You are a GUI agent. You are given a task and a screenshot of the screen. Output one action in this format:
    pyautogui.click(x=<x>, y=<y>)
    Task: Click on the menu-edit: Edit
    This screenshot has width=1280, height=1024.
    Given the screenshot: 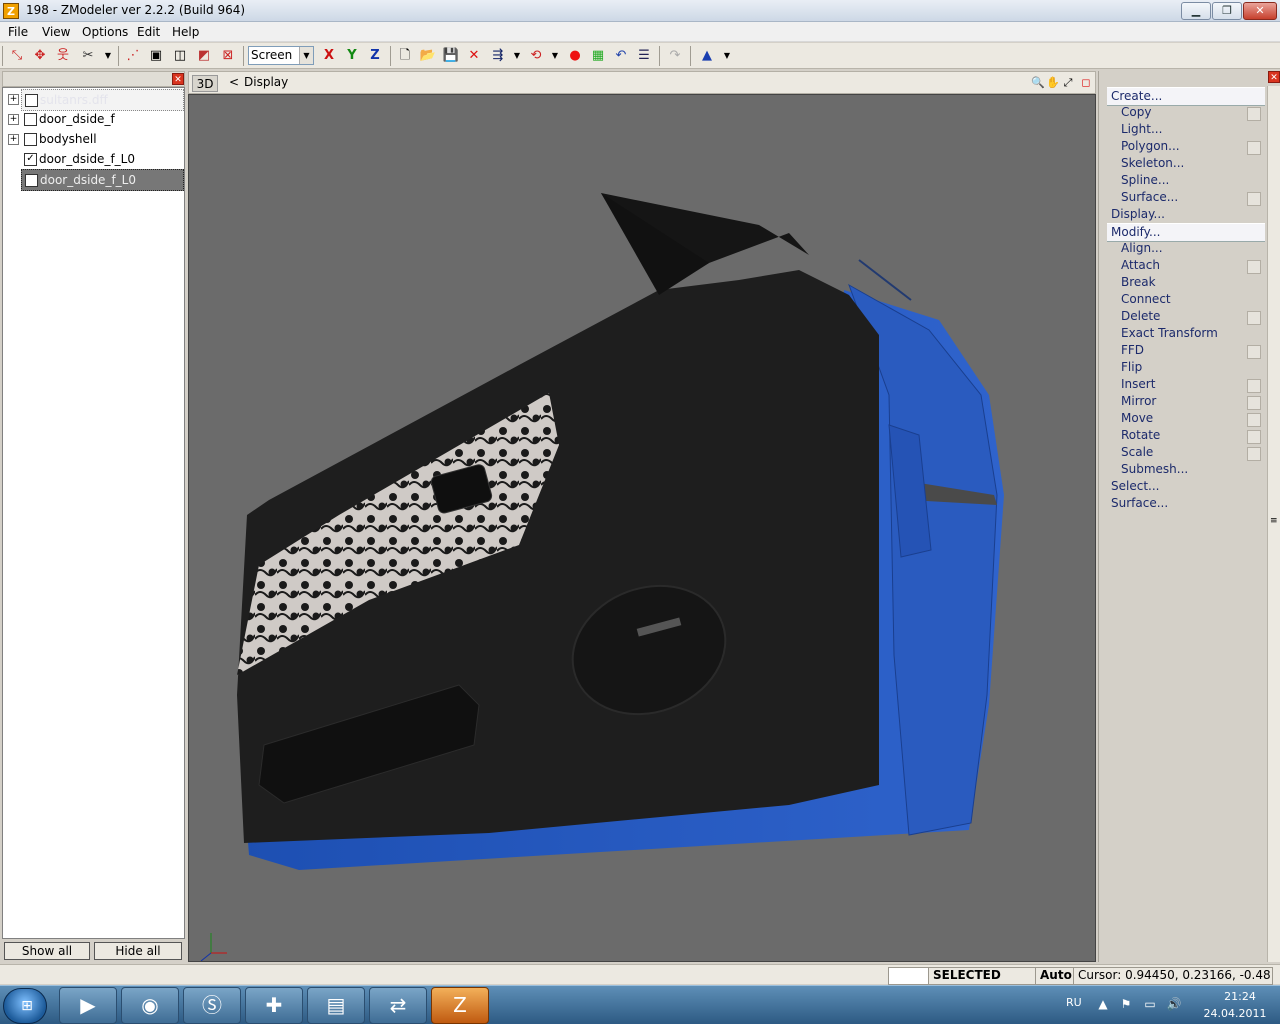 What is the action you would take?
    pyautogui.click(x=148, y=32)
    